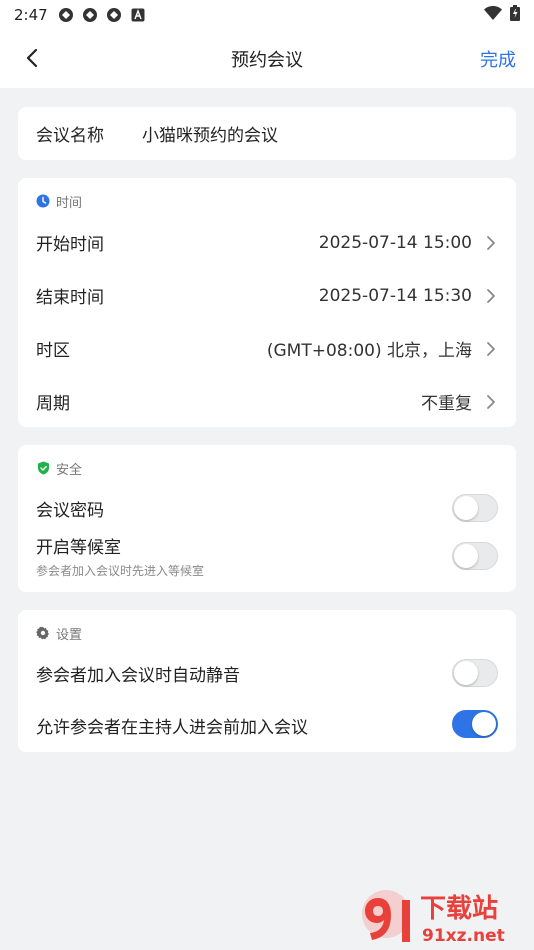  I want to click on page-title: 预约会议, so click(267, 60).